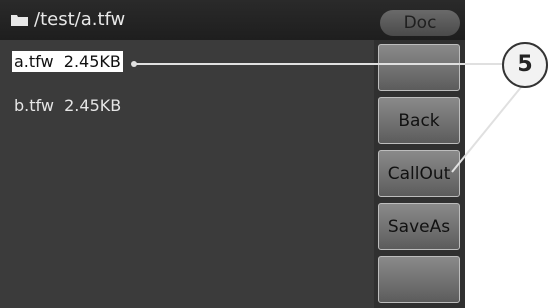 This screenshot has width=557, height=308. I want to click on leader-dot, so click(134, 64).